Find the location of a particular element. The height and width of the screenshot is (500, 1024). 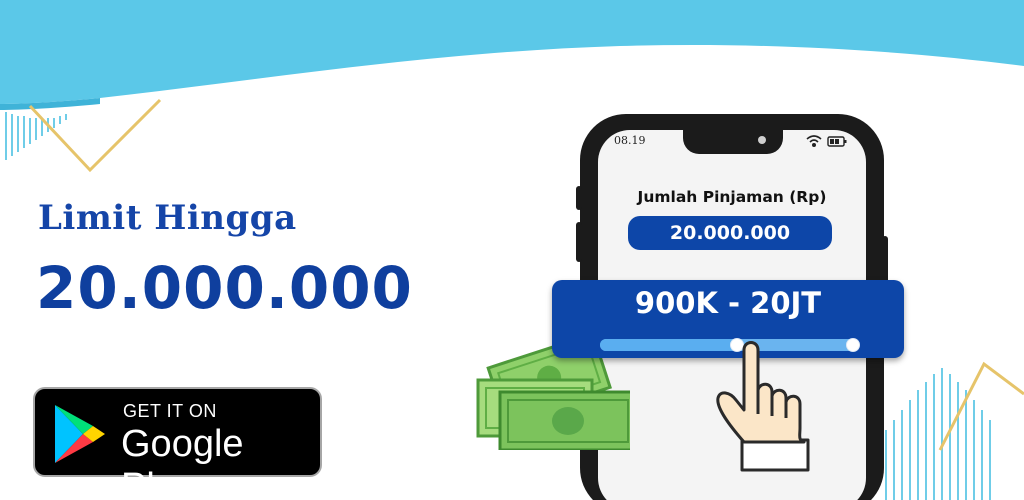

status-time: 08.19 is located at coordinates (630, 140).